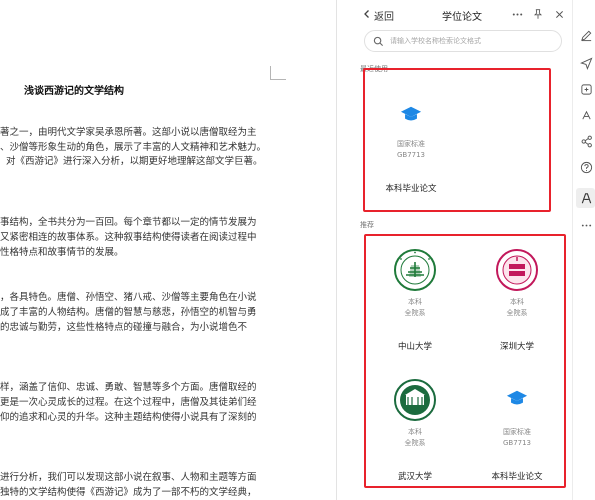  What do you see at coordinates (517, 14) in the screenshot?
I see `more-icon` at bounding box center [517, 14].